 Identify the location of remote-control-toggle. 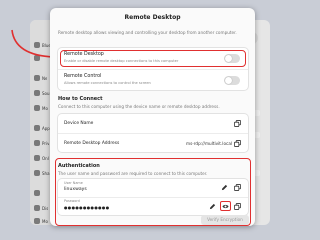
(232, 80).